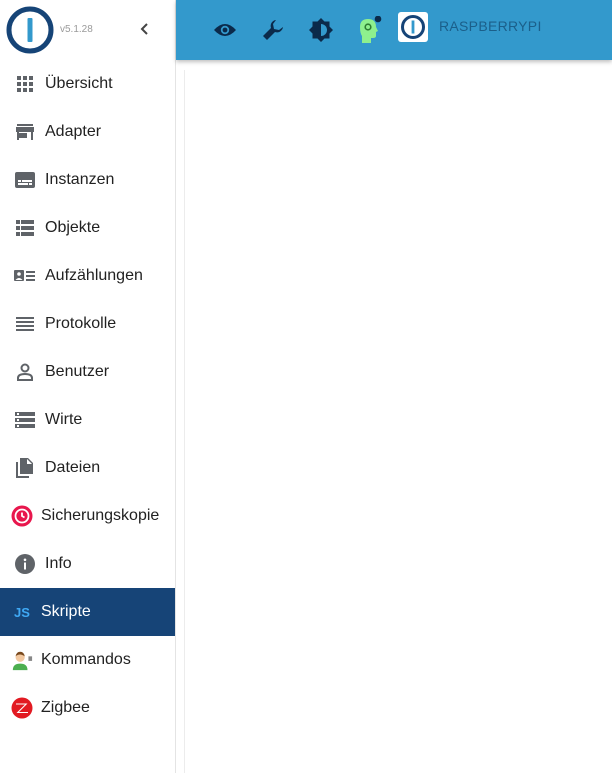 This screenshot has width=612, height=773. I want to click on host-logo, so click(413, 27).